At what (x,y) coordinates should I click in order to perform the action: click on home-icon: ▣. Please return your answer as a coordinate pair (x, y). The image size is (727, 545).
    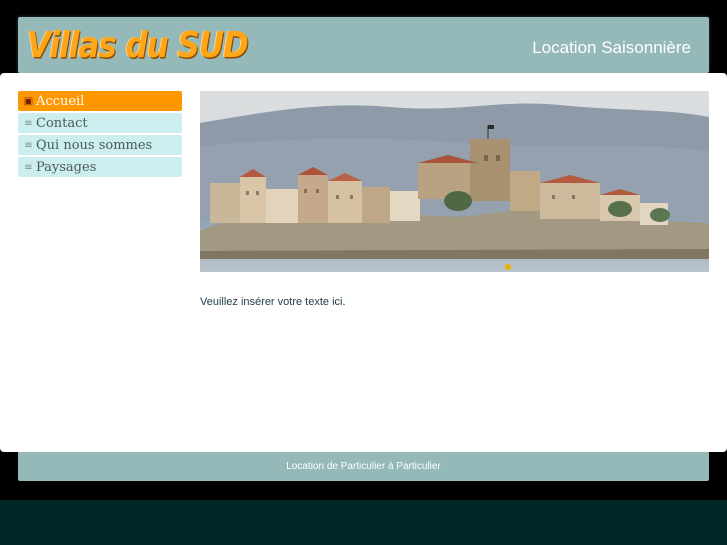
    Looking at the image, I should click on (28, 101).